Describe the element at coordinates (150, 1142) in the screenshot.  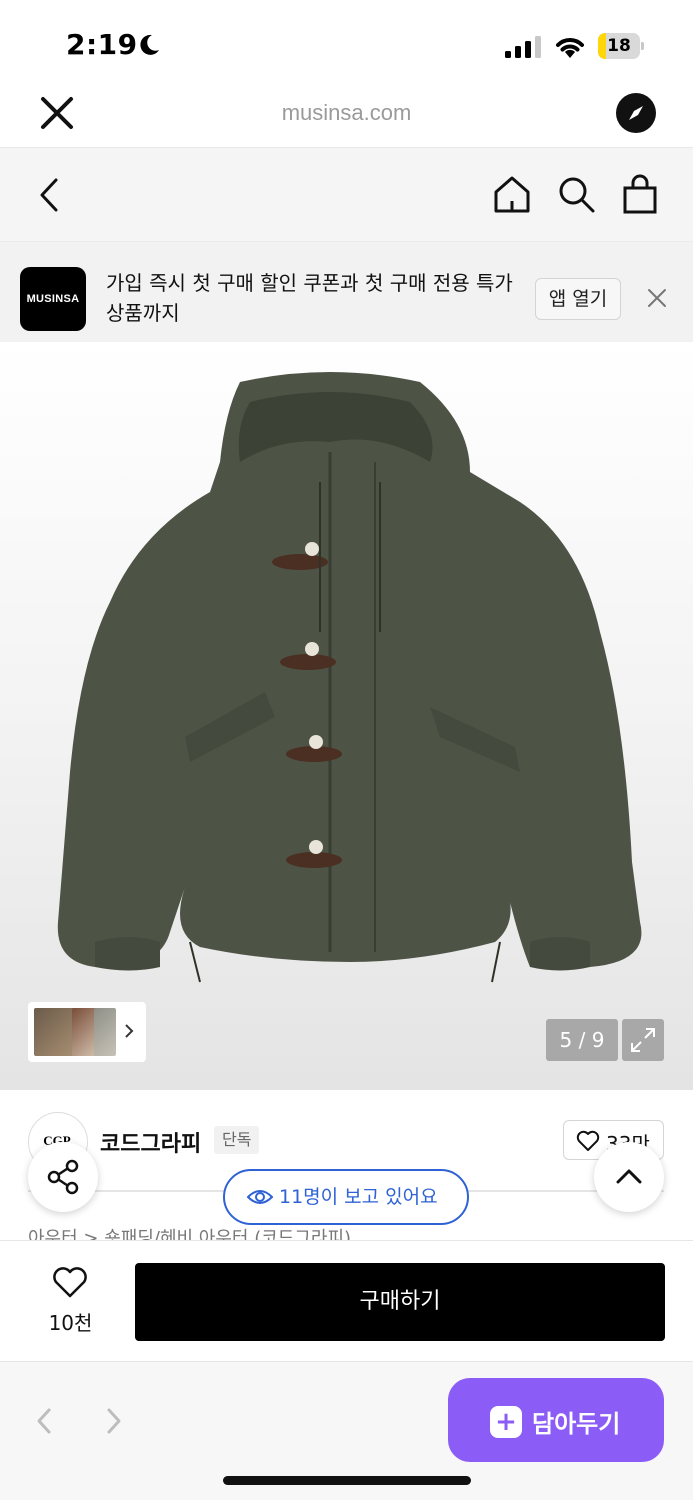
I see `brand-name: 코드그라피` at that location.